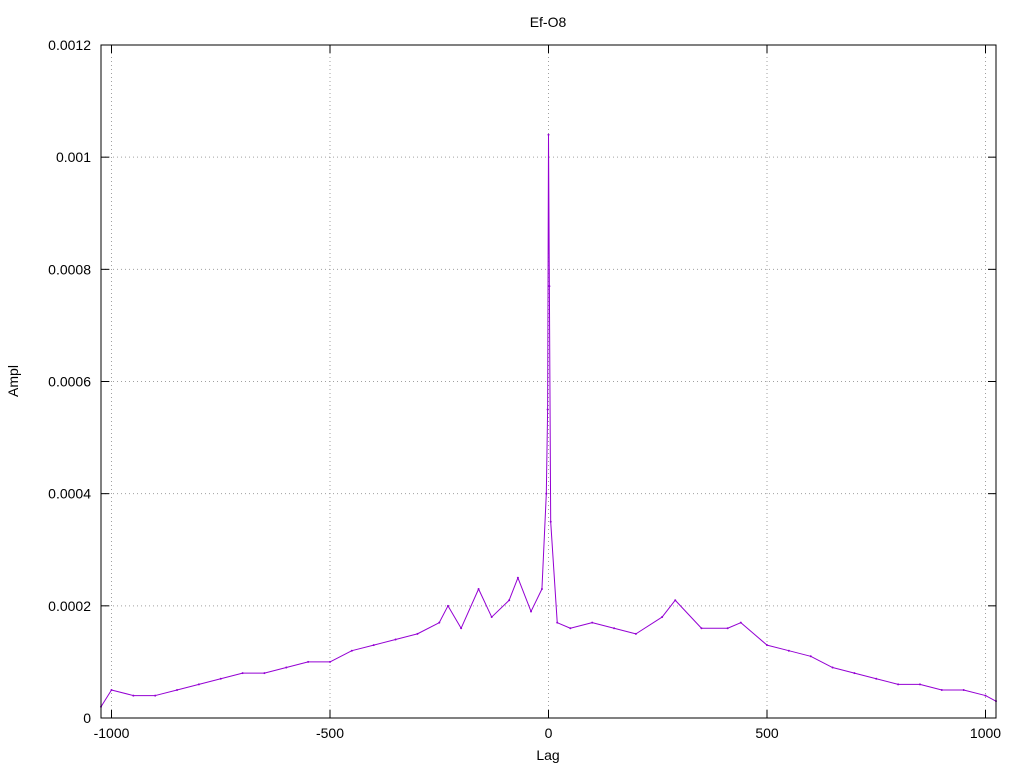  I want to click on y-tick-label: 0.0004, so click(69, 494).